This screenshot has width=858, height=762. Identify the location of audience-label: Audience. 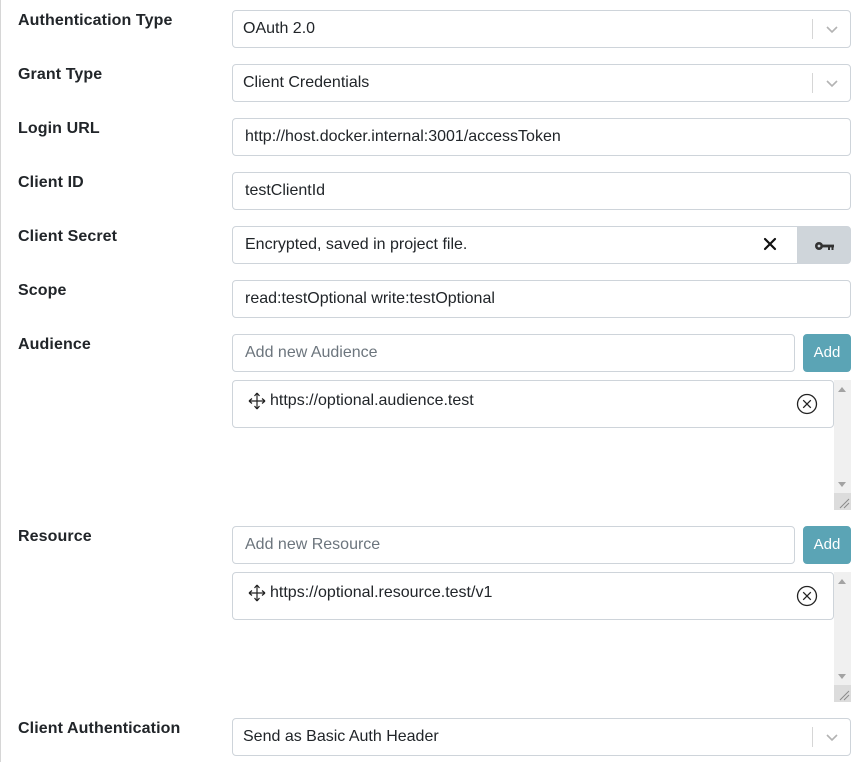
(54, 344).